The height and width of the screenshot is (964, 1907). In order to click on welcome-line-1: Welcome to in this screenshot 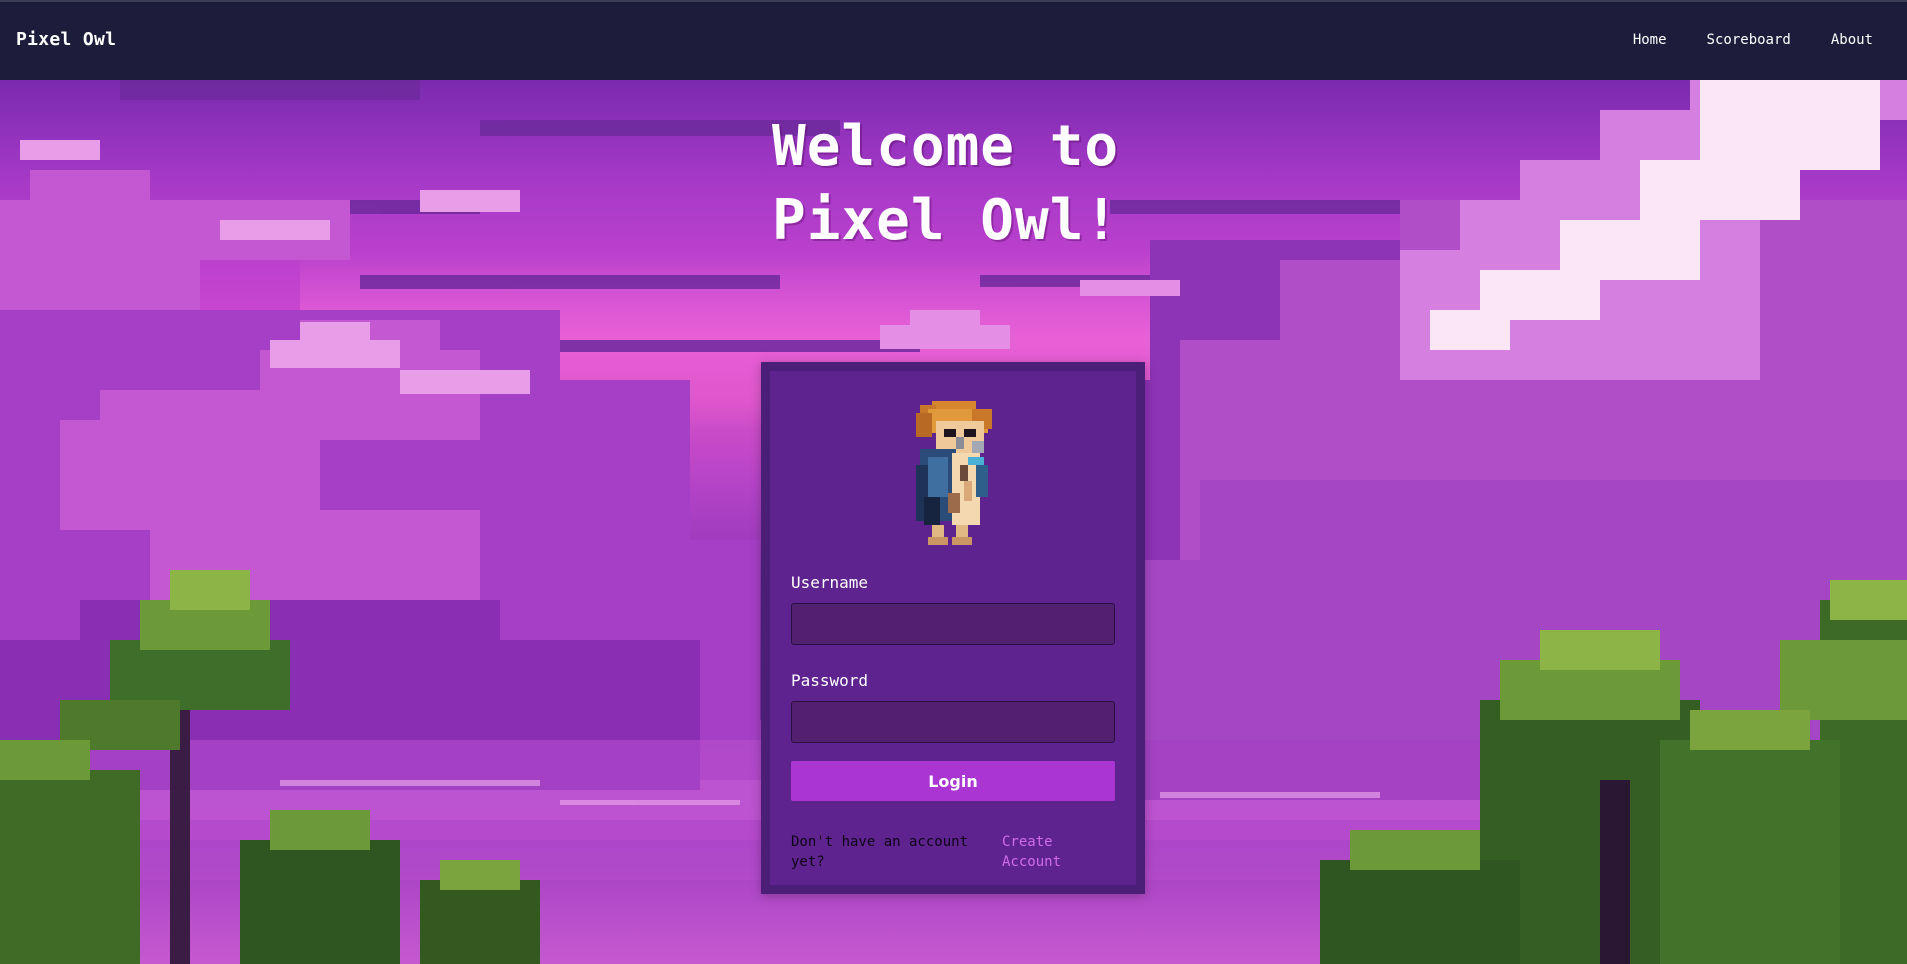, I will do `click(946, 146)`.